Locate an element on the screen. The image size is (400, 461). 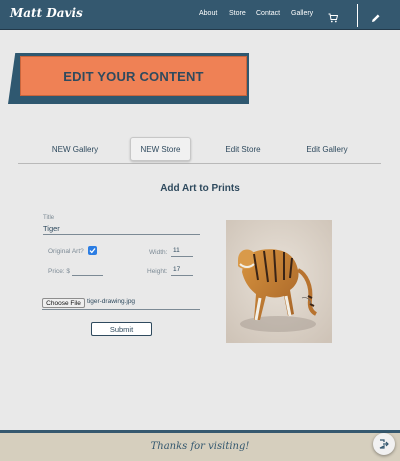
submit-button: Submit is located at coordinates (121, 329).